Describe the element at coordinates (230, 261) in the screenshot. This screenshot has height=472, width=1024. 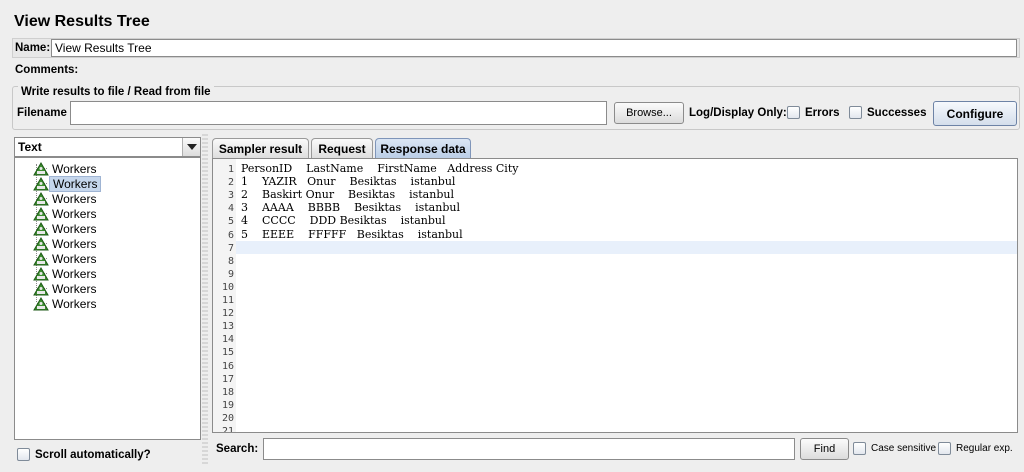
I see `line-number: 8` at that location.